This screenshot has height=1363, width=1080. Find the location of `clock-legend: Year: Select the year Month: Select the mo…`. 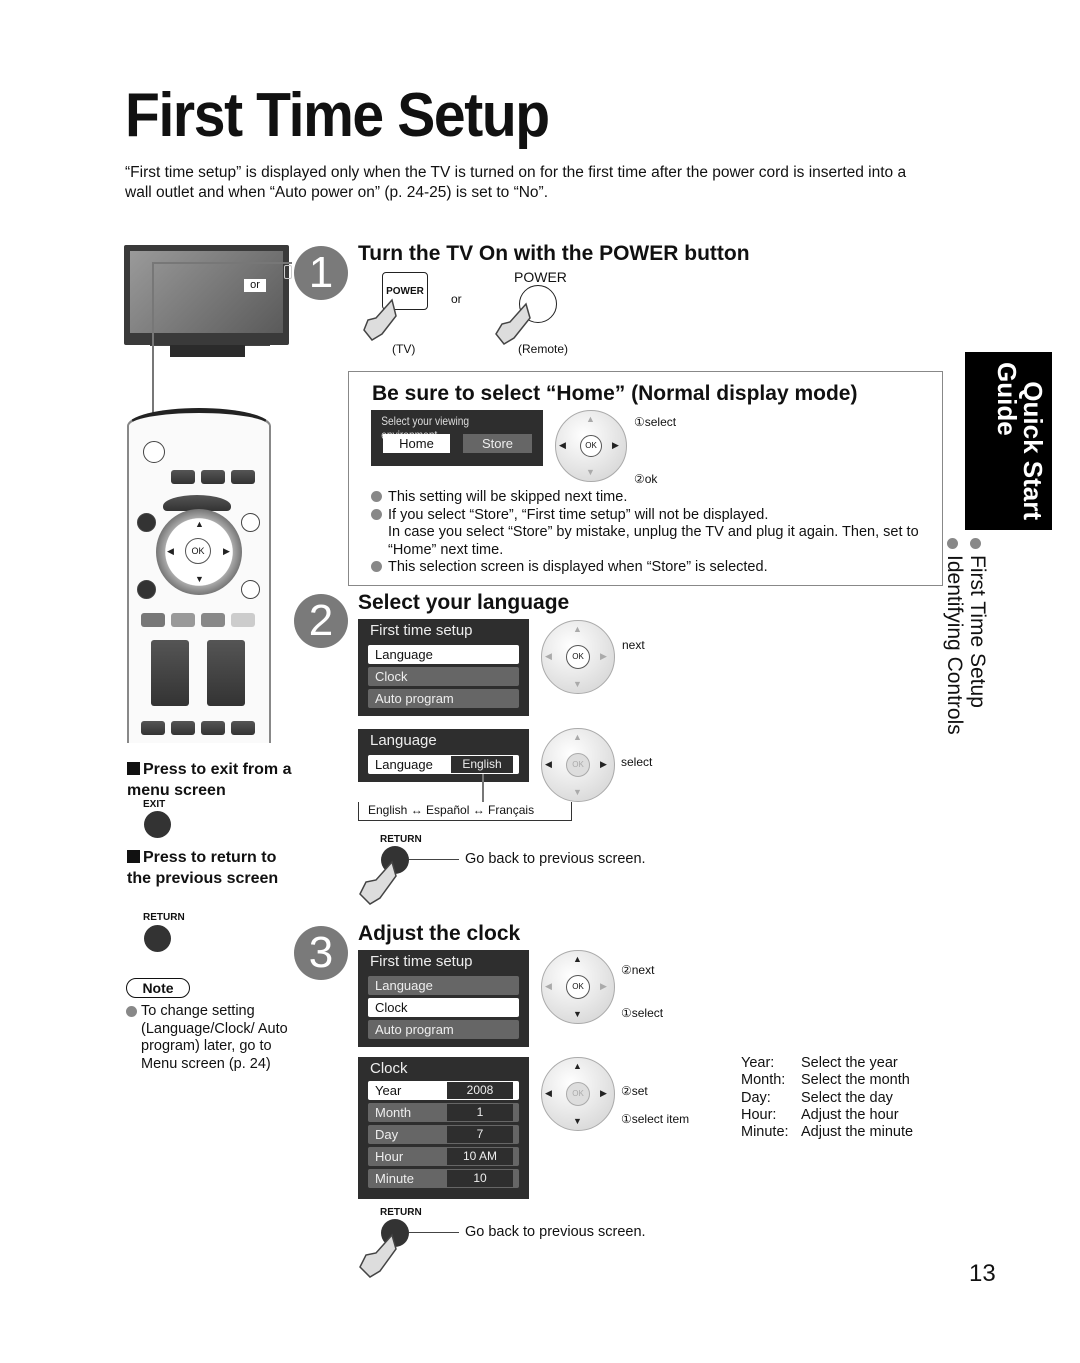

clock-legend: Year: Select the year Month: Select the mo… is located at coordinates (827, 1098).